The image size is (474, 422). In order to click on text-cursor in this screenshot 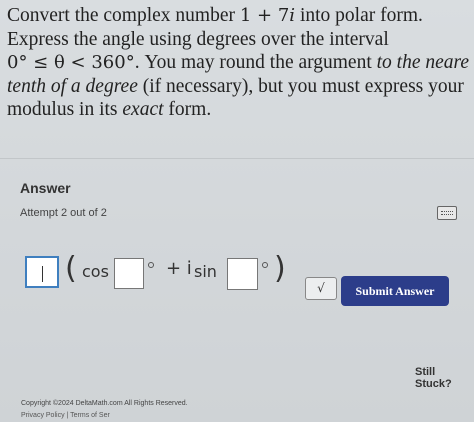, I will do `click(42, 274)`.